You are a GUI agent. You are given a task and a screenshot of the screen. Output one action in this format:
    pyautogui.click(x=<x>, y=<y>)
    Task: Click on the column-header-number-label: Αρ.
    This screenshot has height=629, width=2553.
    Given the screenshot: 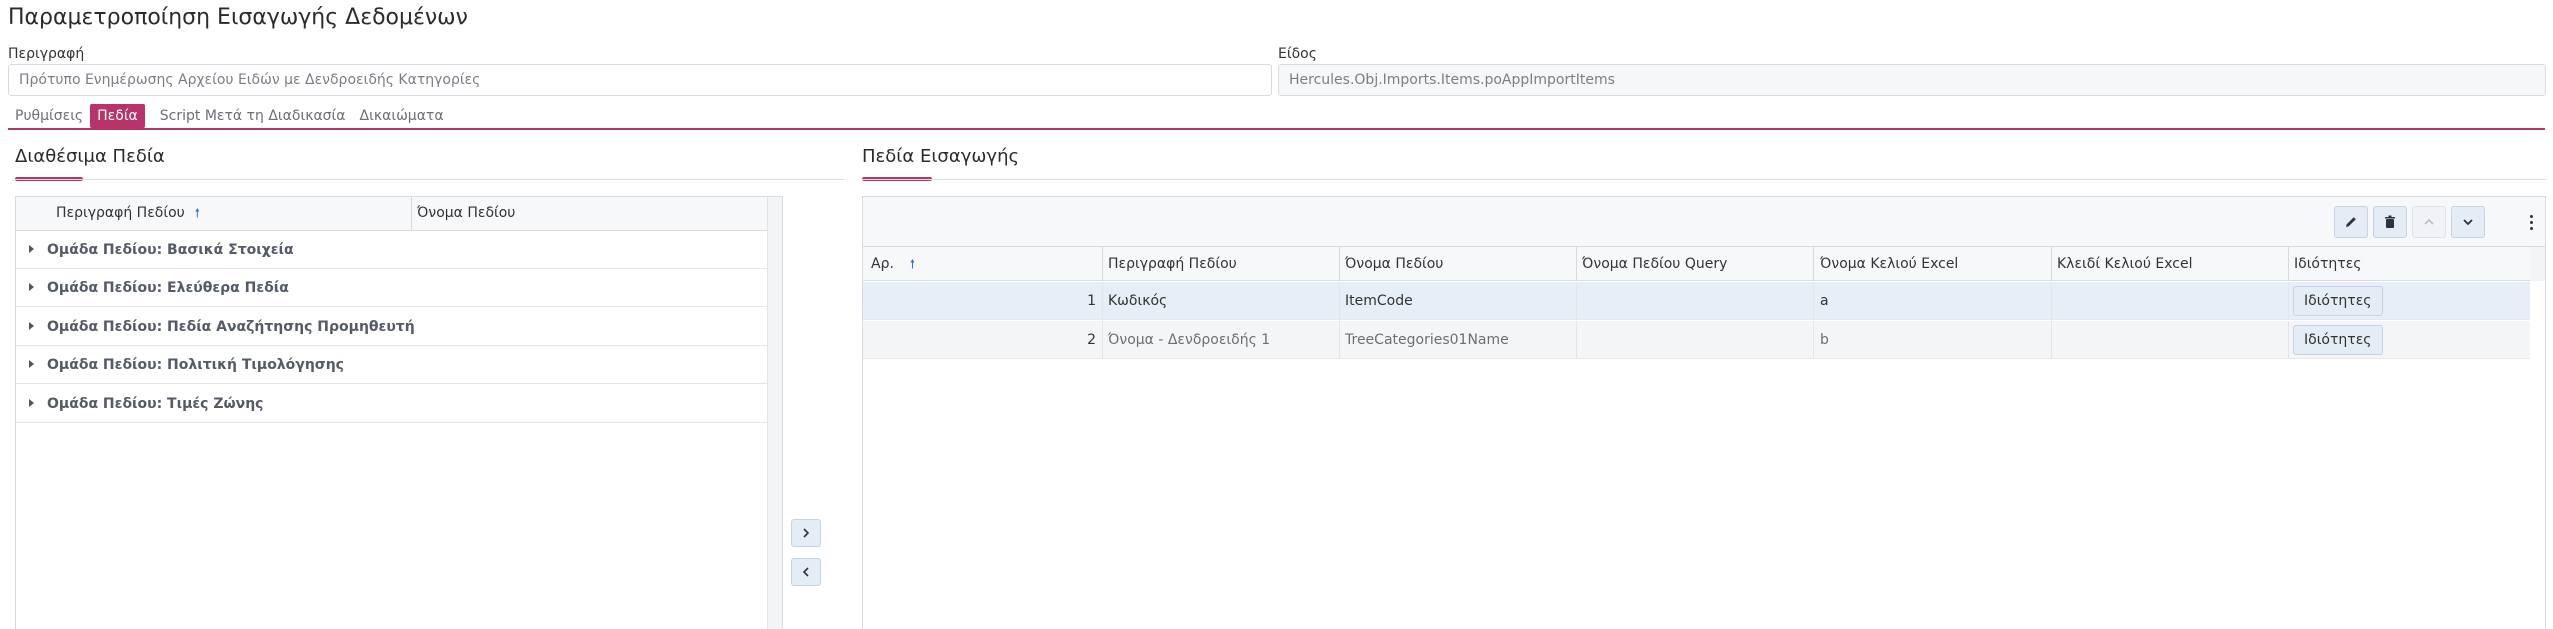 What is the action you would take?
    pyautogui.click(x=882, y=264)
    